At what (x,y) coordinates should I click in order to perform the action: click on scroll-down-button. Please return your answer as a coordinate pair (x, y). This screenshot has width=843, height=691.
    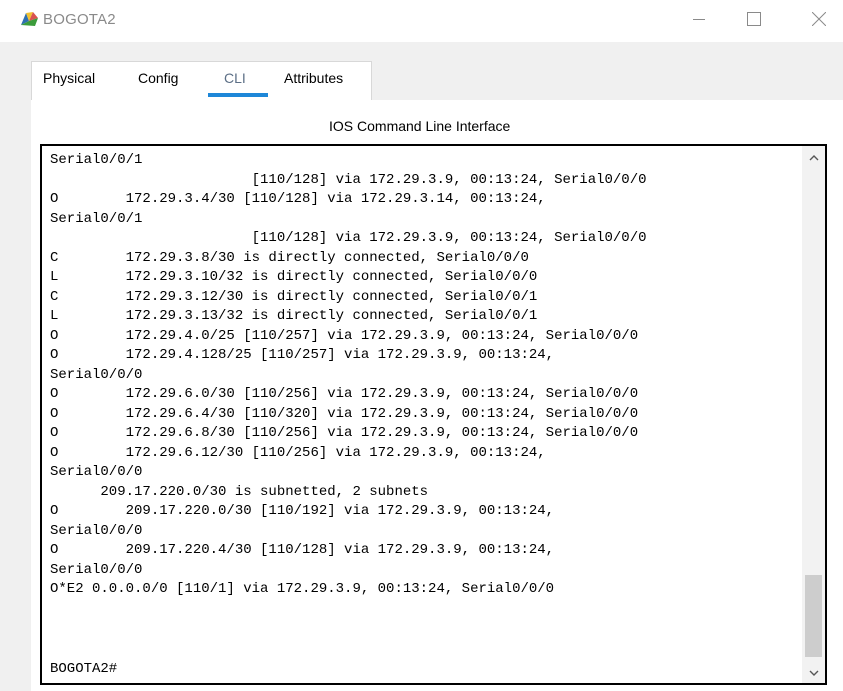
    Looking at the image, I should click on (813, 672).